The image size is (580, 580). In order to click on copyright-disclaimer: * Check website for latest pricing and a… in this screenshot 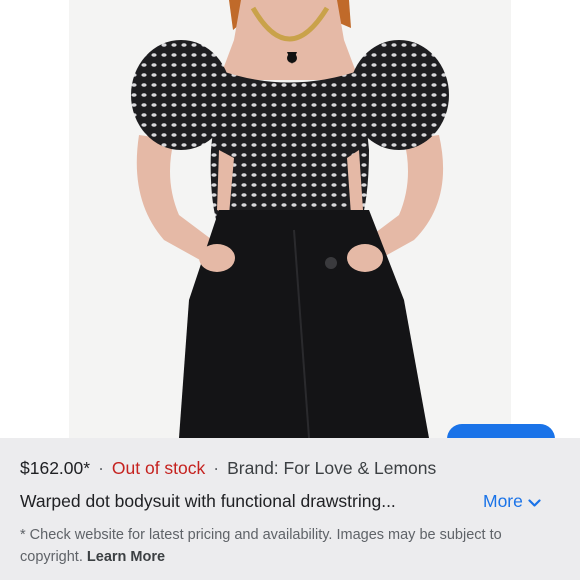, I will do `click(280, 546)`.